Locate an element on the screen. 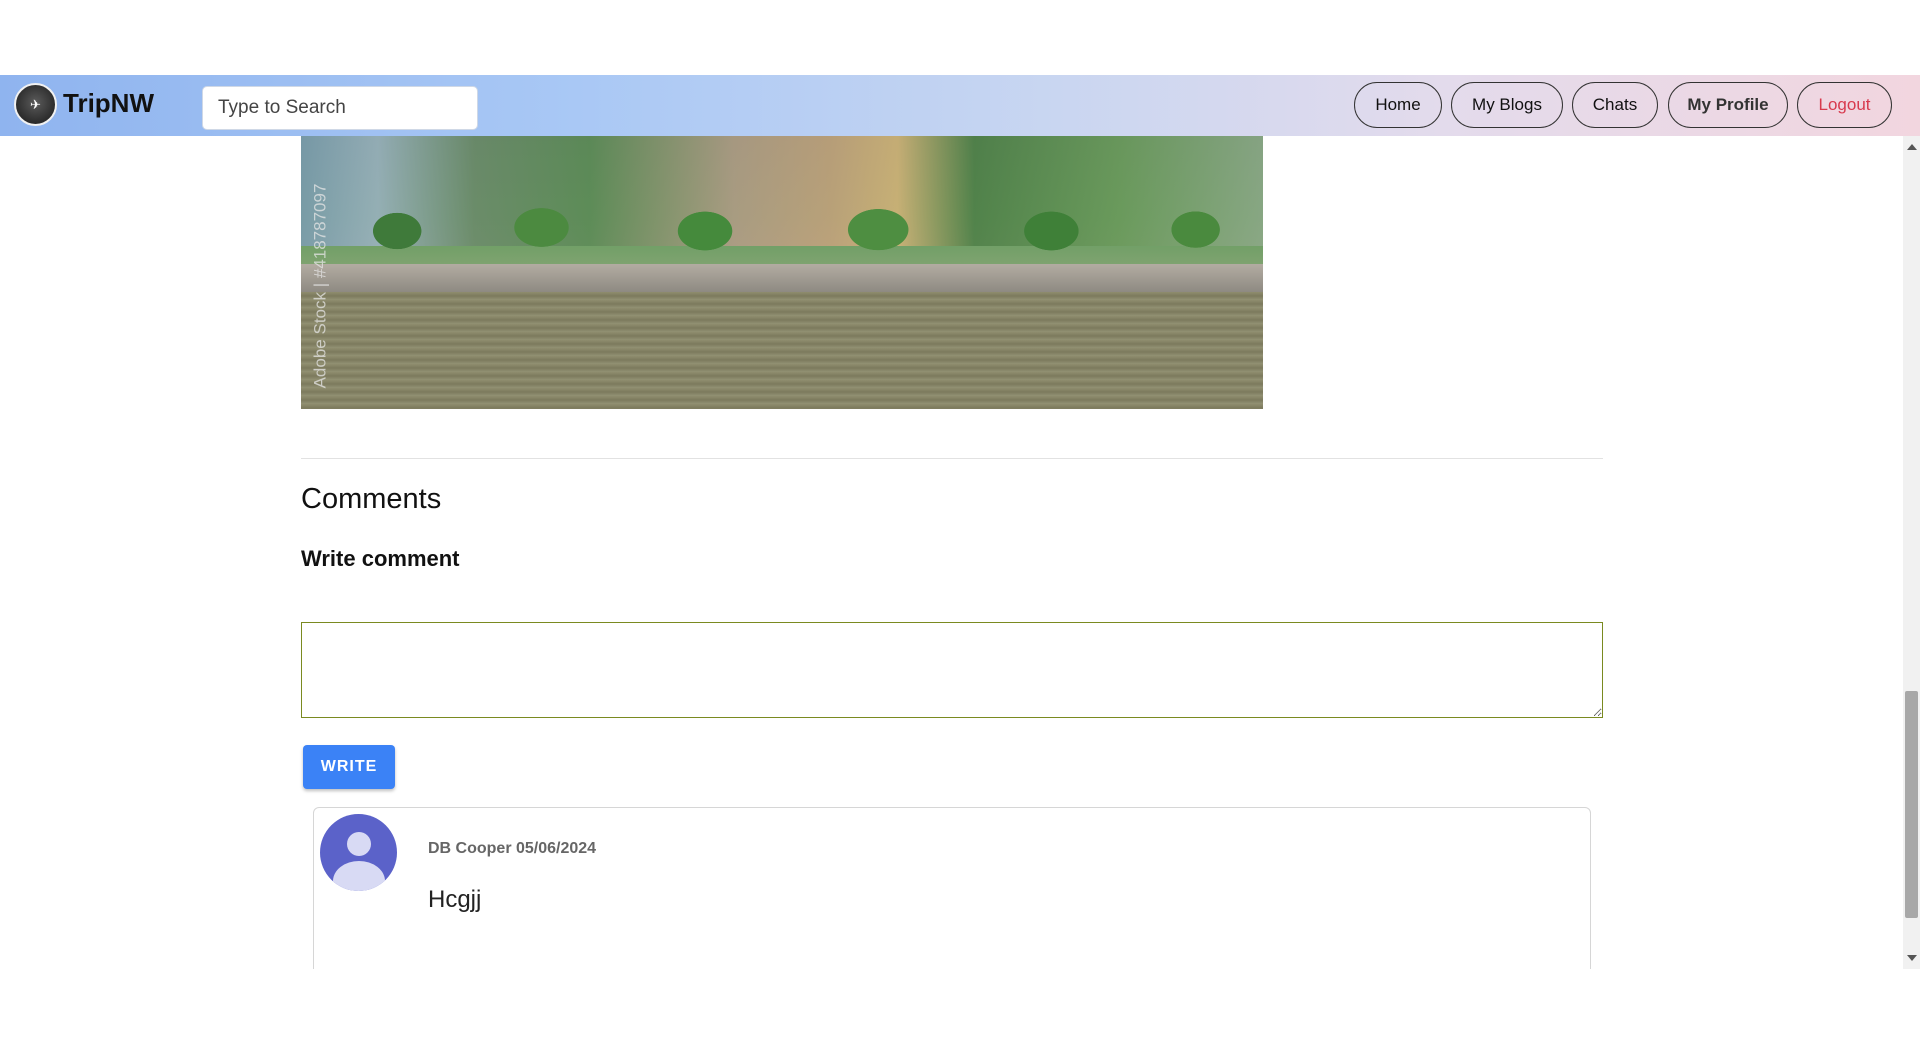 This screenshot has width=1920, height=1040. avatar-head is located at coordinates (359, 844).